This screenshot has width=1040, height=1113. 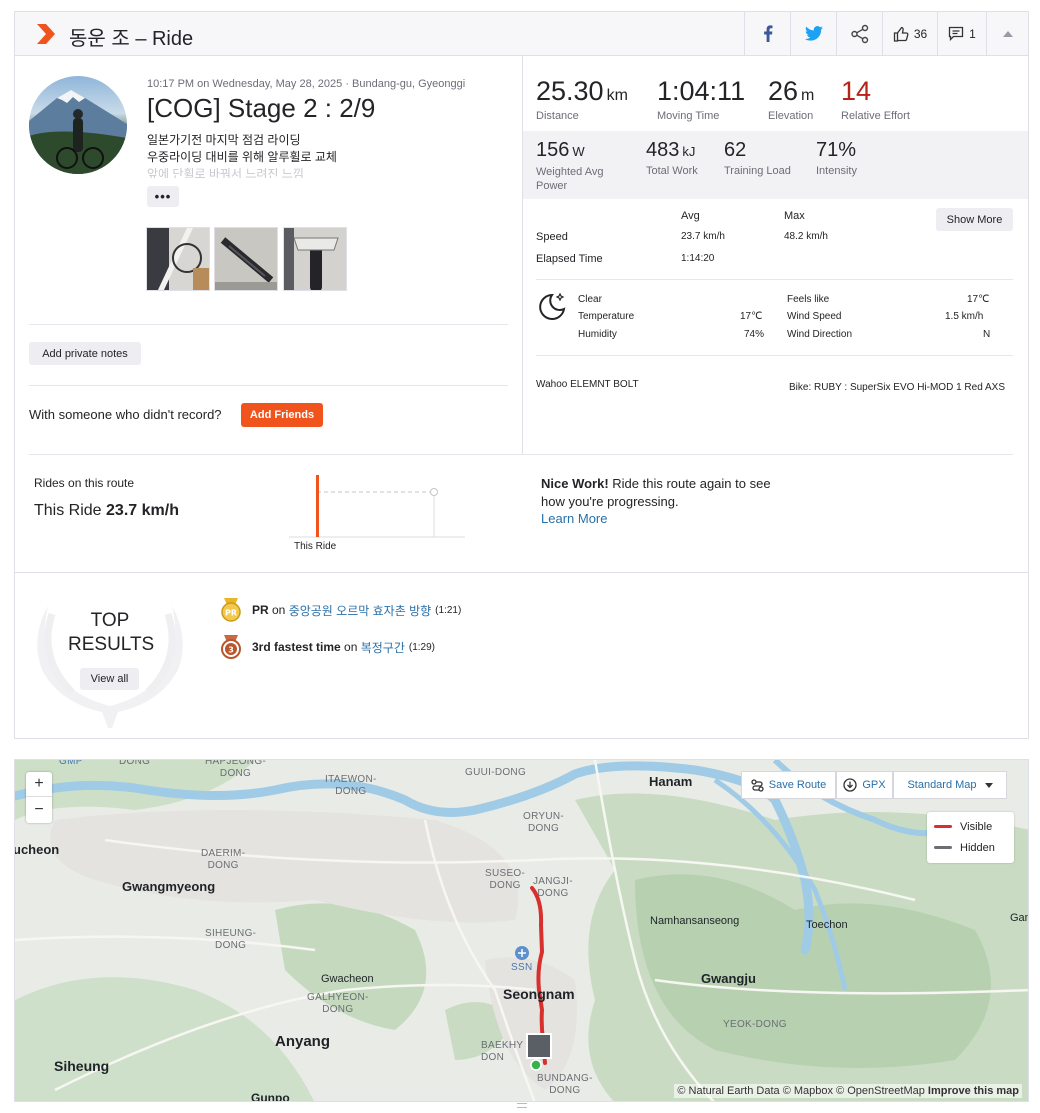 What do you see at coordinates (434, 492) in the screenshot?
I see `projected-point` at bounding box center [434, 492].